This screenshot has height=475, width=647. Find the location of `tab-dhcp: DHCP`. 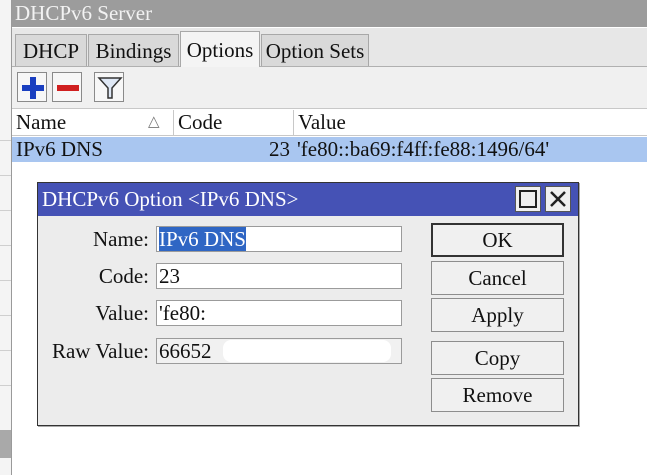

tab-dhcp: DHCP is located at coordinates (51, 50).